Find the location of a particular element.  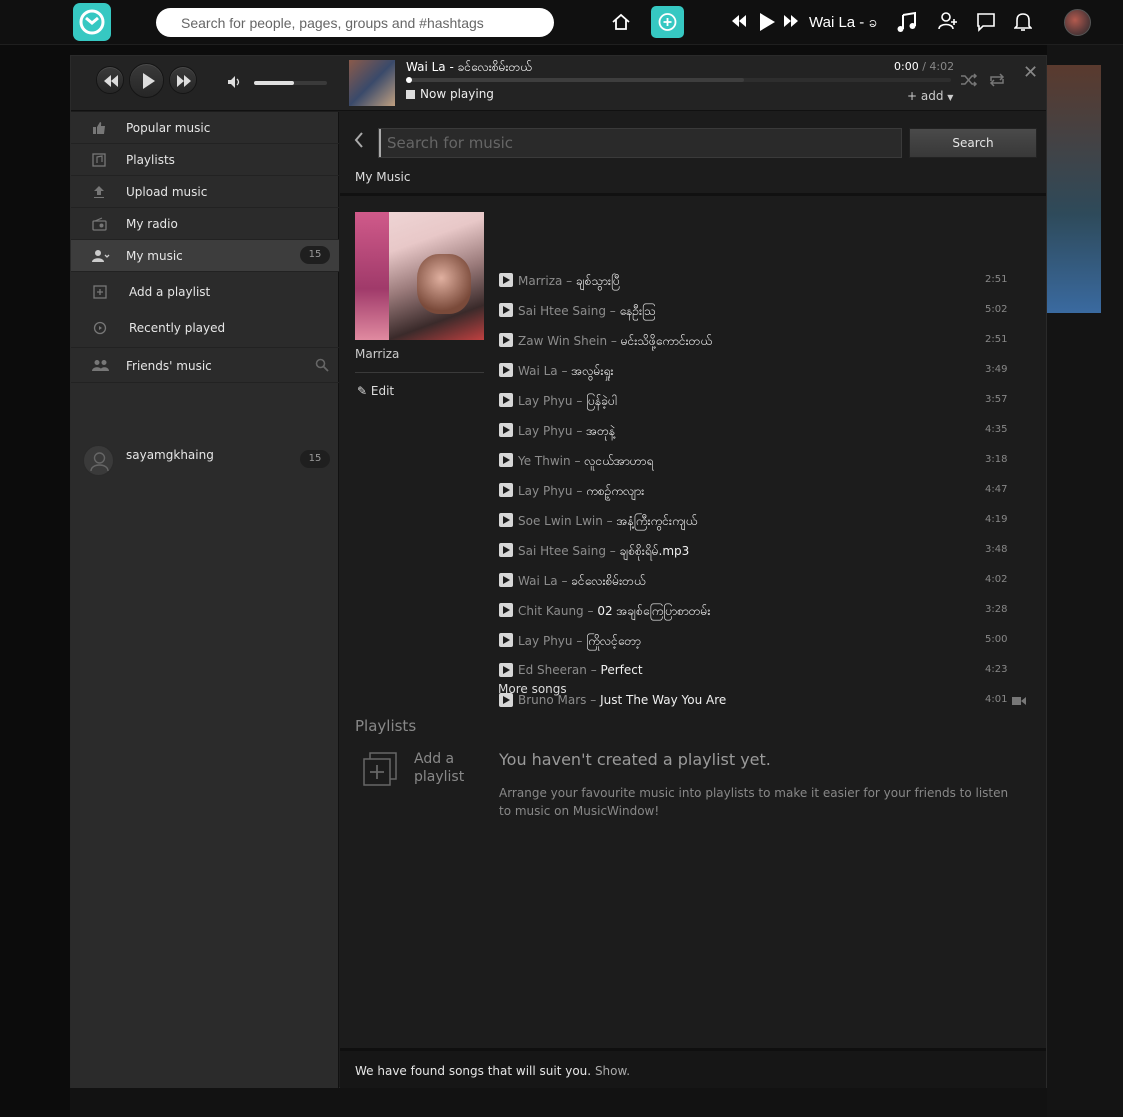

track-row: Lay Phyu – ပြန်ခဲ့ပါ 3:57 is located at coordinates (769, 402).